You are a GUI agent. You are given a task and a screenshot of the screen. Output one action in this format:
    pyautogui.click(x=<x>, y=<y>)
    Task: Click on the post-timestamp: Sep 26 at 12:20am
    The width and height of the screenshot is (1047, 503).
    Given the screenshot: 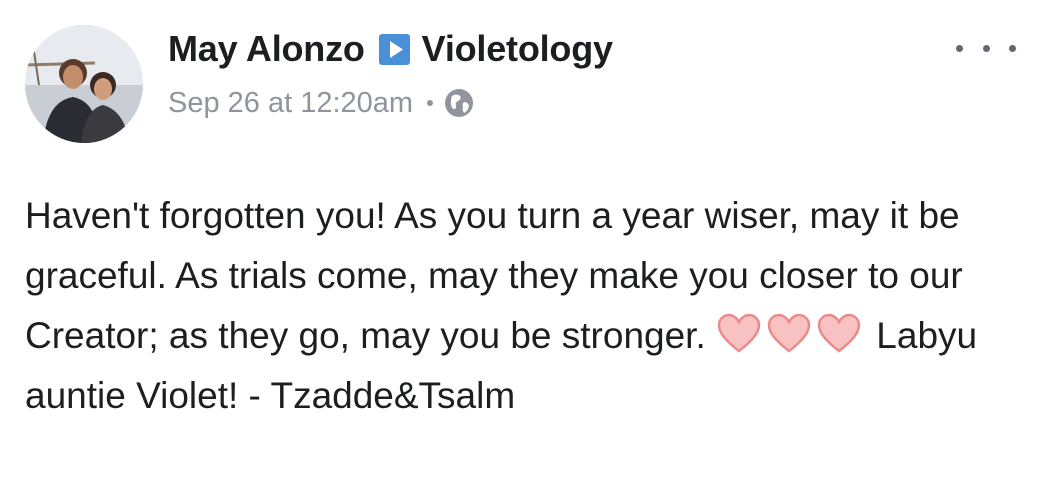 What is the action you would take?
    pyautogui.click(x=290, y=103)
    